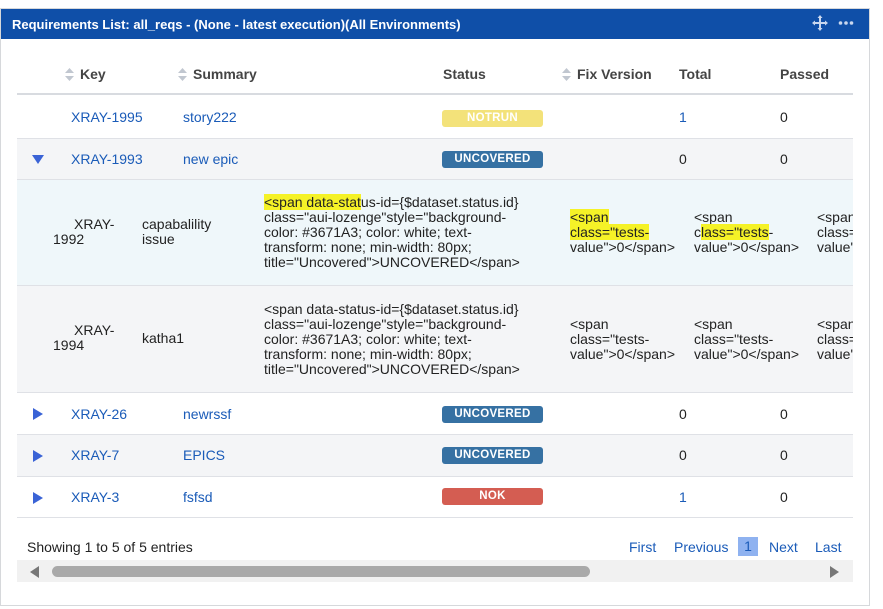 This screenshot has width=883, height=609. What do you see at coordinates (94, 224) in the screenshot?
I see `child-key-line: XRAY-` at bounding box center [94, 224].